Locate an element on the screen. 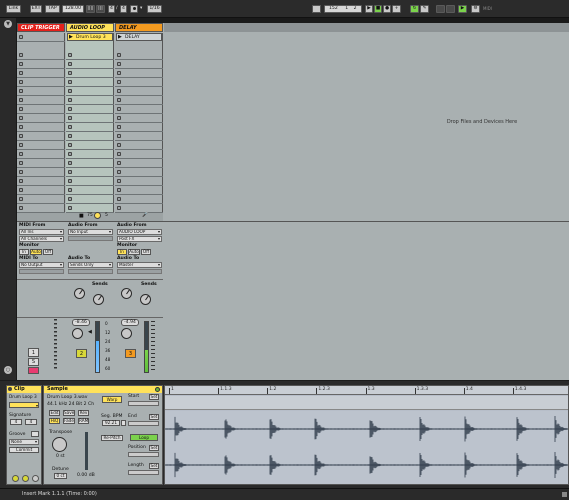  clip-color-select: ▾ is located at coordinates (24, 405).